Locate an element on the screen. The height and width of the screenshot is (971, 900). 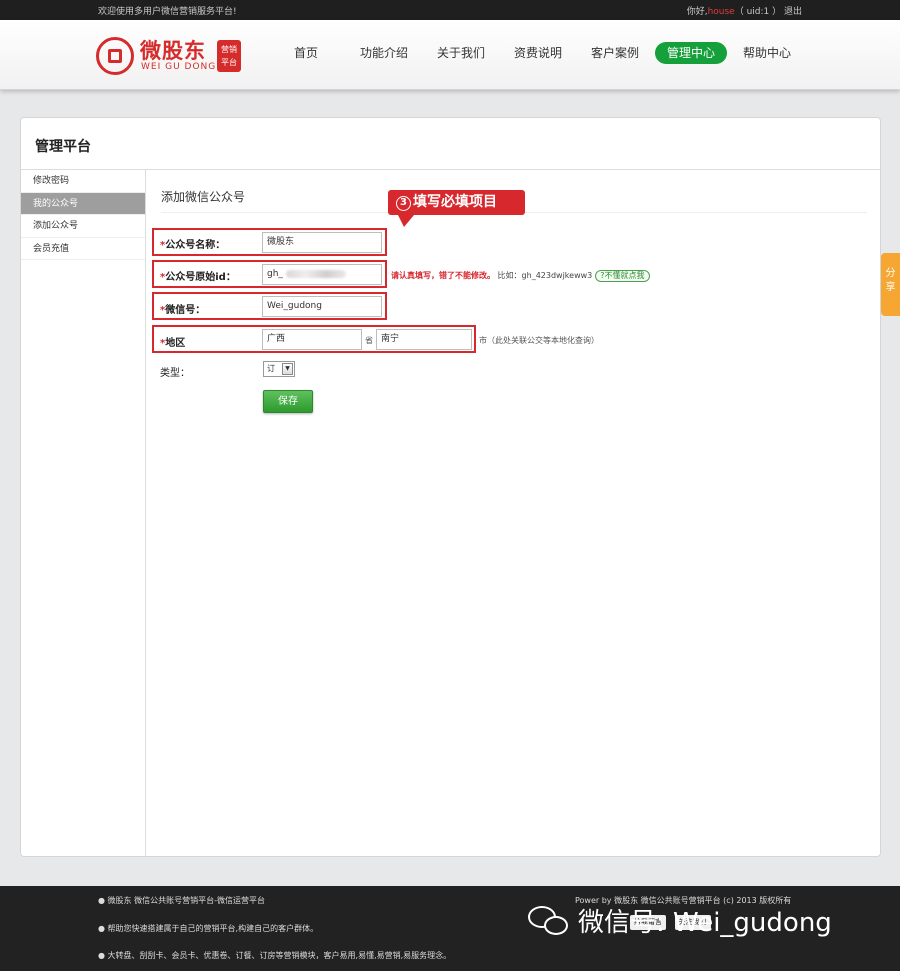
logo-badge-line2: 平台 is located at coordinates (229, 62).